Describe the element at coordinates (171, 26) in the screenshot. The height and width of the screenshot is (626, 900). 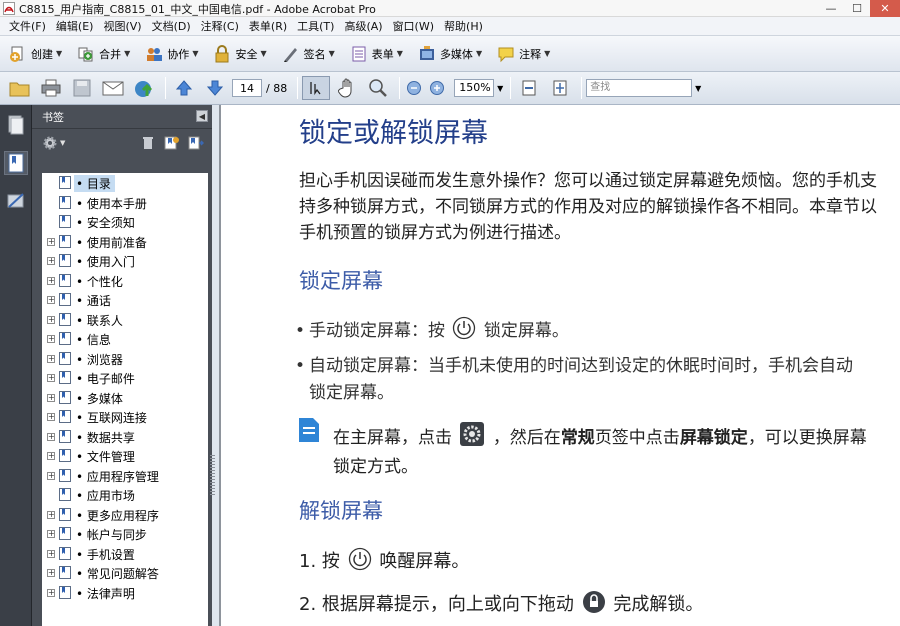
I see `menu-document: 文档(D)` at that location.